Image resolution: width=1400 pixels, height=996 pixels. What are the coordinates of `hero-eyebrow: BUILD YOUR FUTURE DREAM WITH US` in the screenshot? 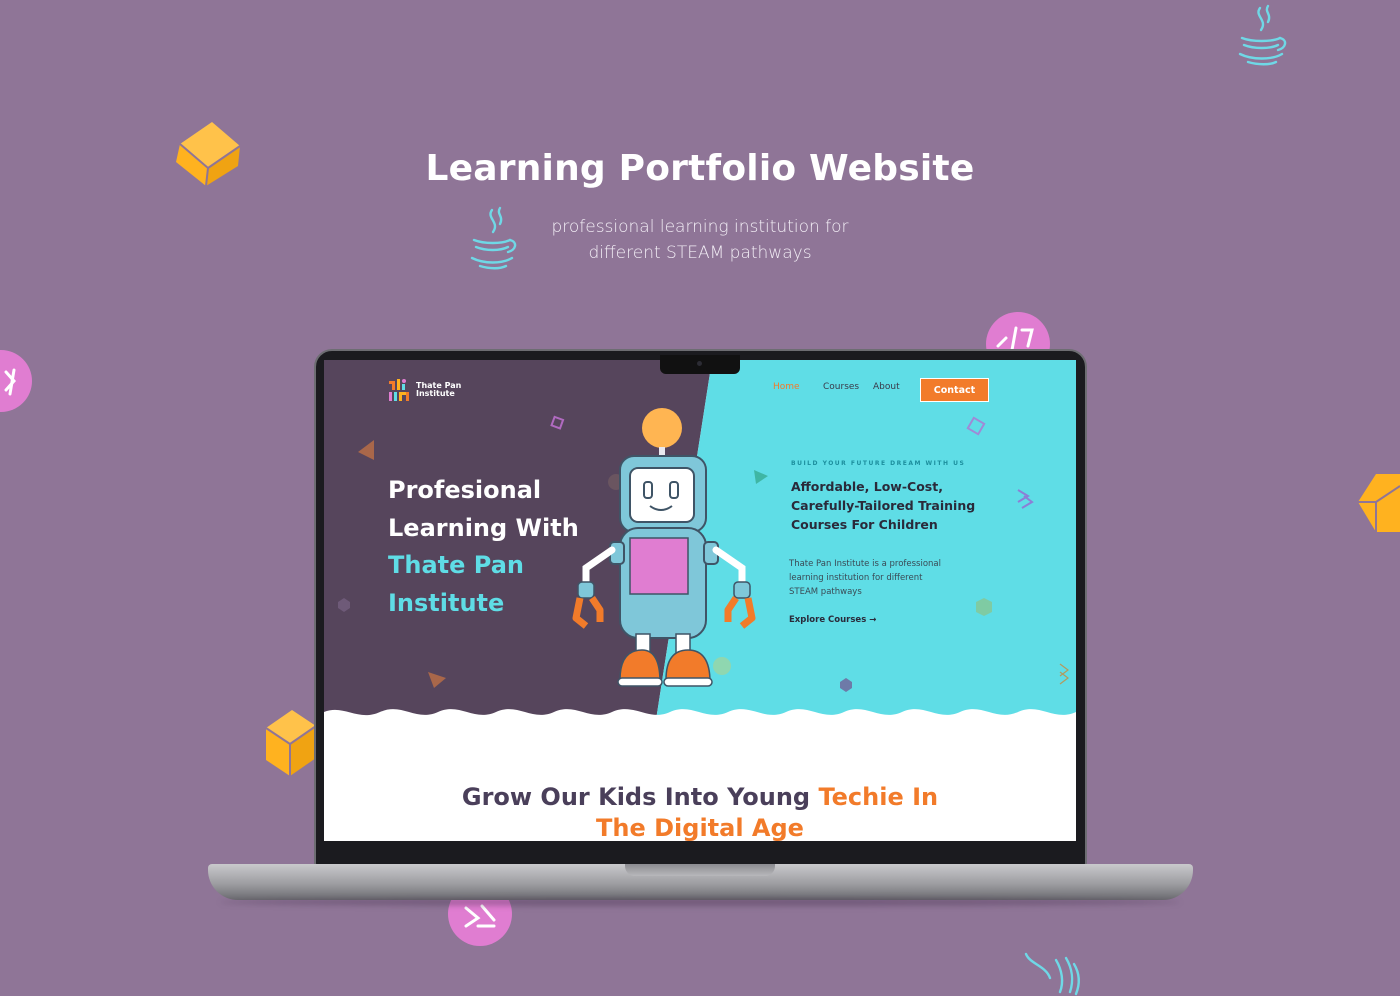 It's located at (878, 463).